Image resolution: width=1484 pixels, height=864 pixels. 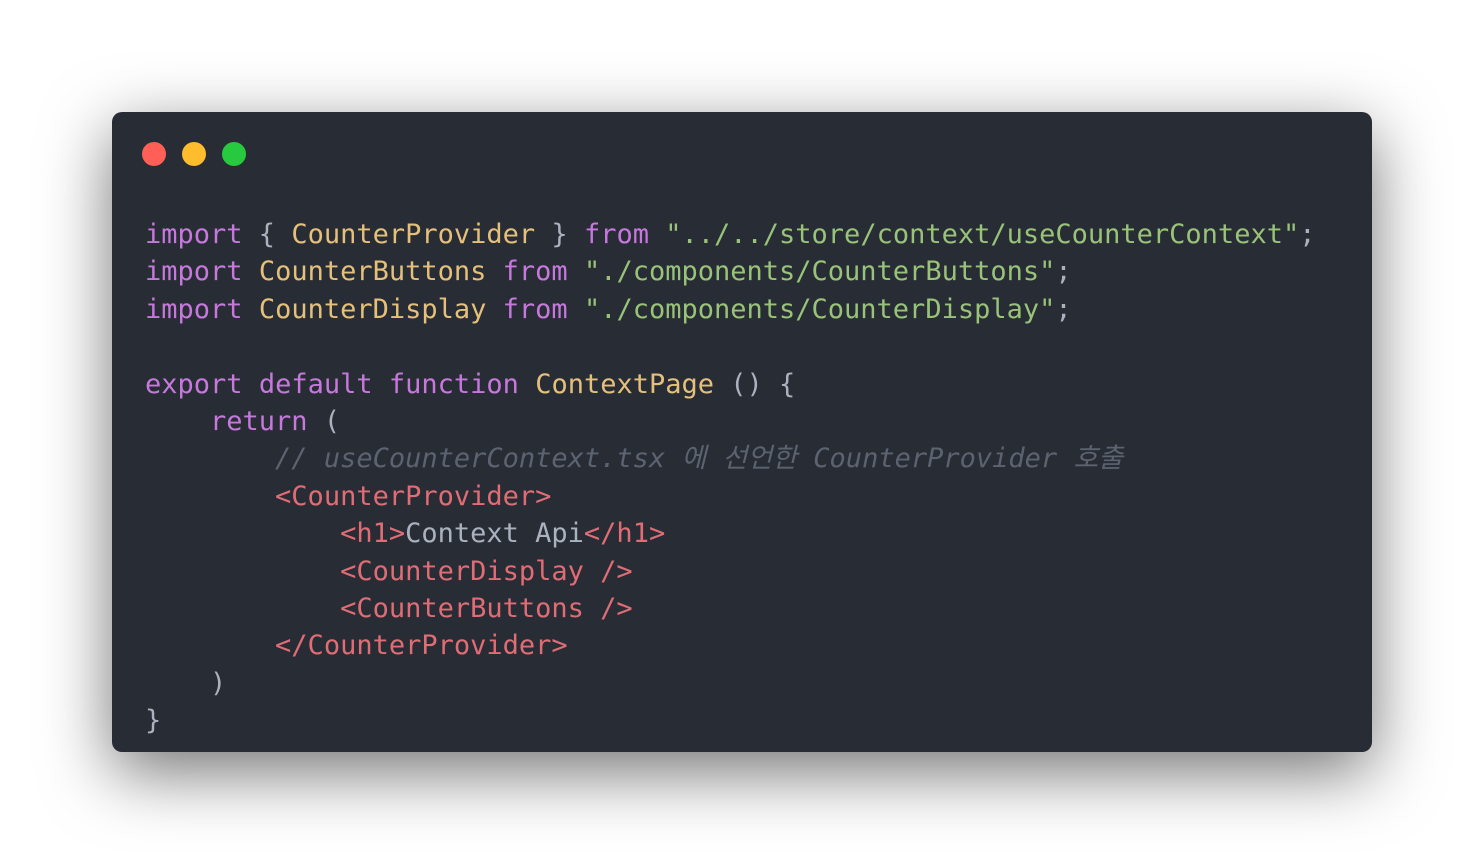 What do you see at coordinates (730, 496) in the screenshot?
I see `code-line: <CounterProvider>` at bounding box center [730, 496].